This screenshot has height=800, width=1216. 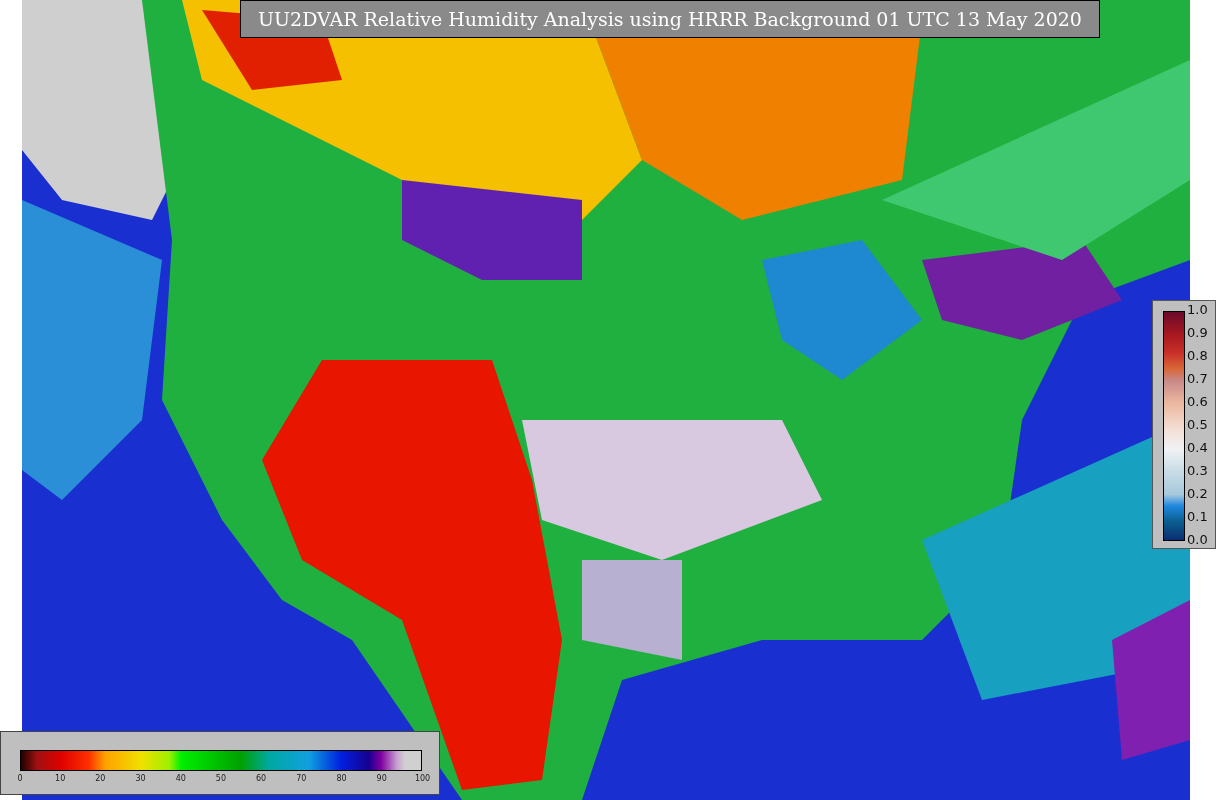 What do you see at coordinates (1197, 448) in the screenshot?
I see `scale-tick-label: 0.4` at bounding box center [1197, 448].